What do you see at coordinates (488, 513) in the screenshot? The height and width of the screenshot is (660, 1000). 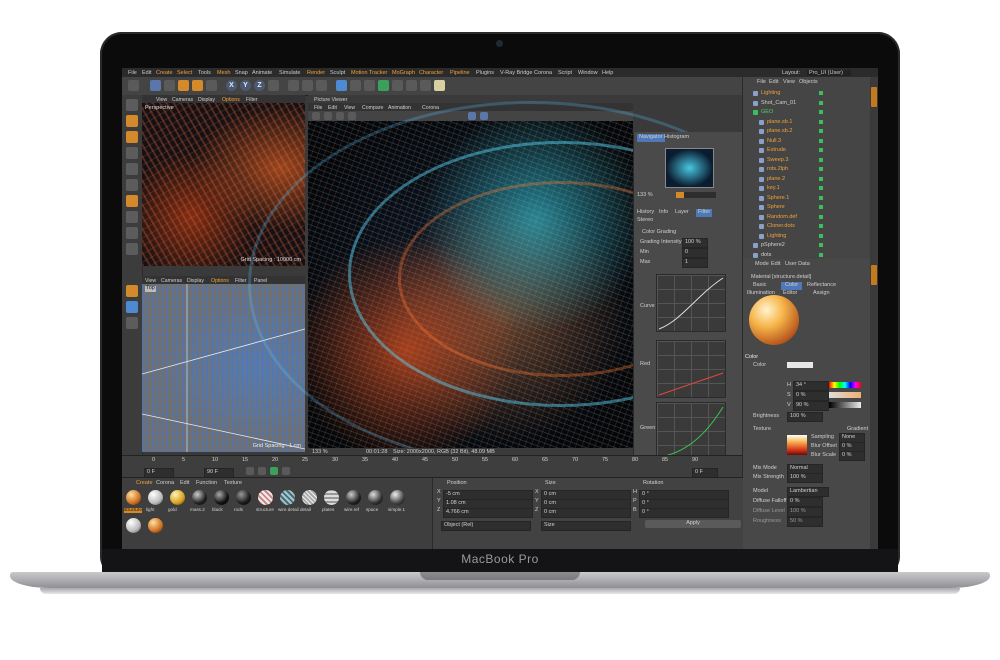 I see `position-field: 4.766 cm` at bounding box center [488, 513].